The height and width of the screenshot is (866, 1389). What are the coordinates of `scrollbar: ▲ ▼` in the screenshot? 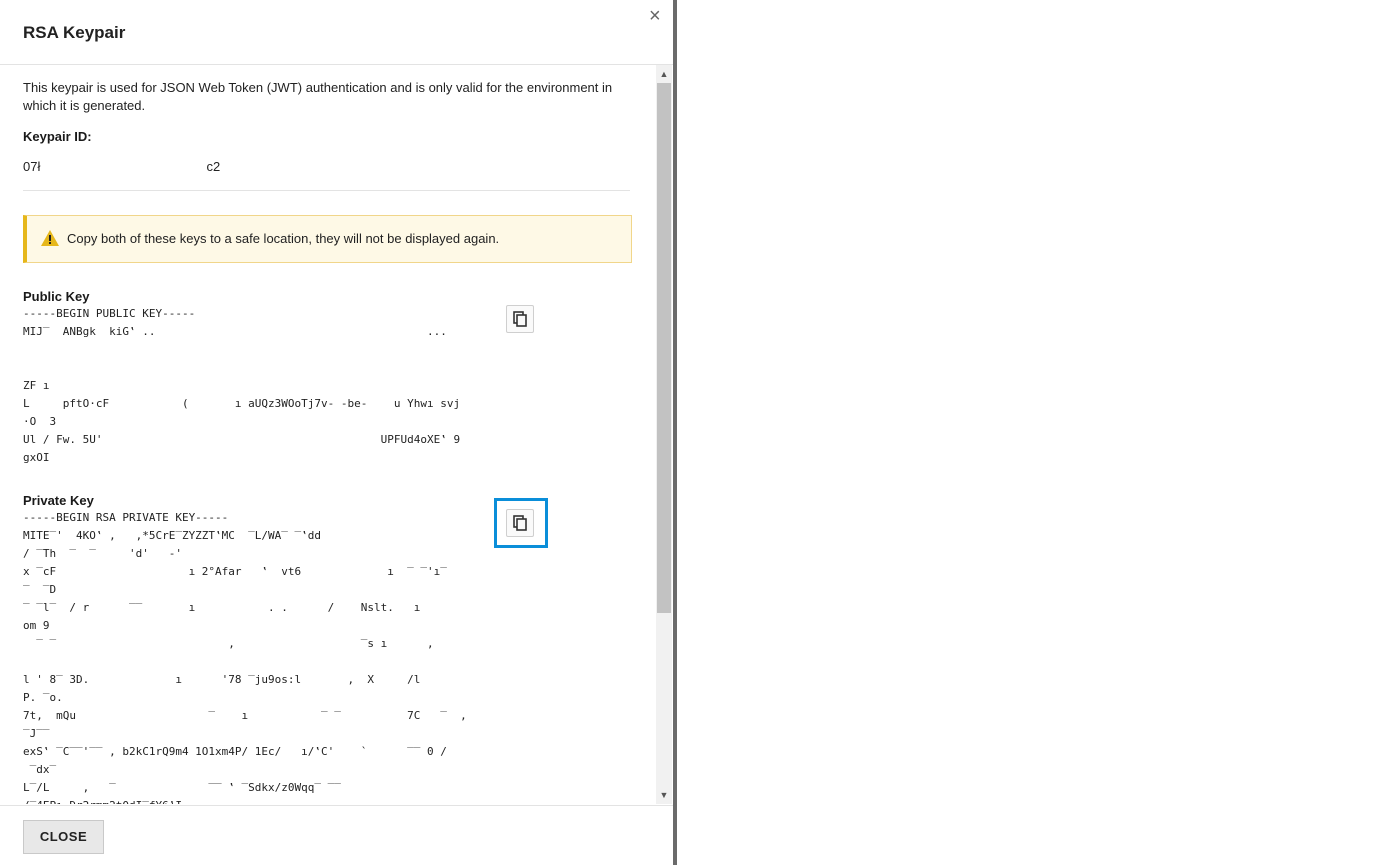 It's located at (664, 434).